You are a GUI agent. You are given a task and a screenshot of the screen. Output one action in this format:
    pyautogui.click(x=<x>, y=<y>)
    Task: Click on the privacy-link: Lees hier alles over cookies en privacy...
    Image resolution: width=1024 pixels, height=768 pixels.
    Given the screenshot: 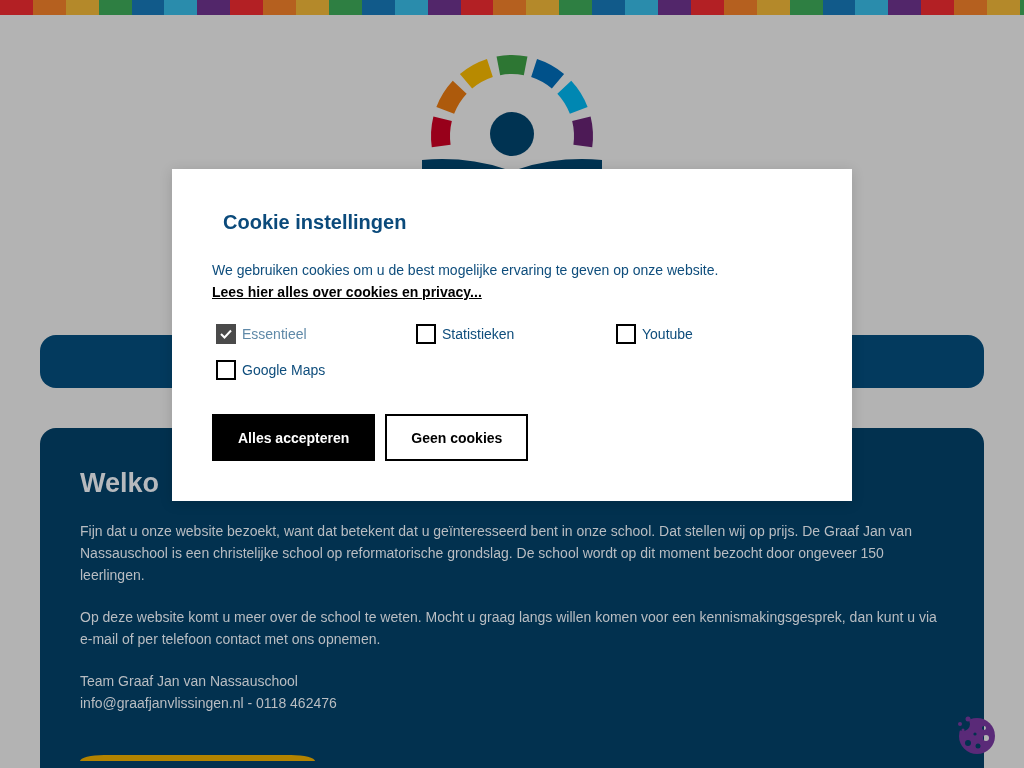 What is the action you would take?
    pyautogui.click(x=347, y=292)
    